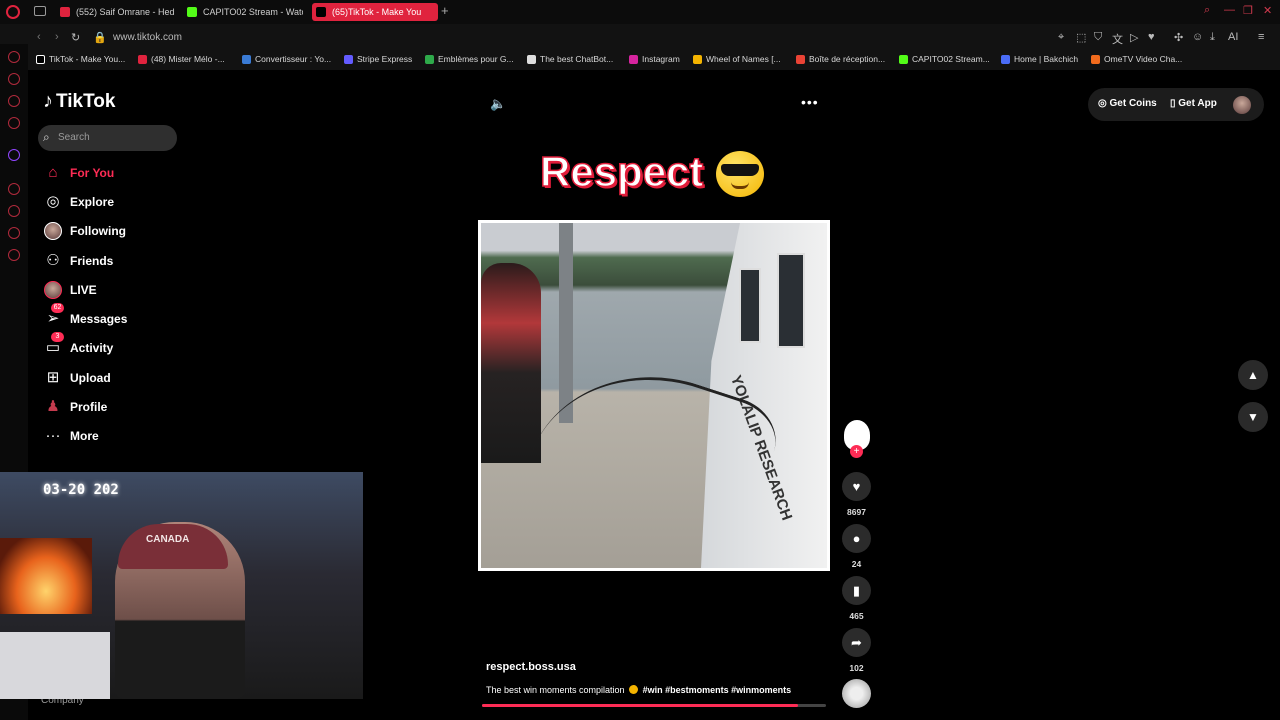  What do you see at coordinates (57, 337) in the screenshot?
I see `activity-badge: 3` at bounding box center [57, 337].